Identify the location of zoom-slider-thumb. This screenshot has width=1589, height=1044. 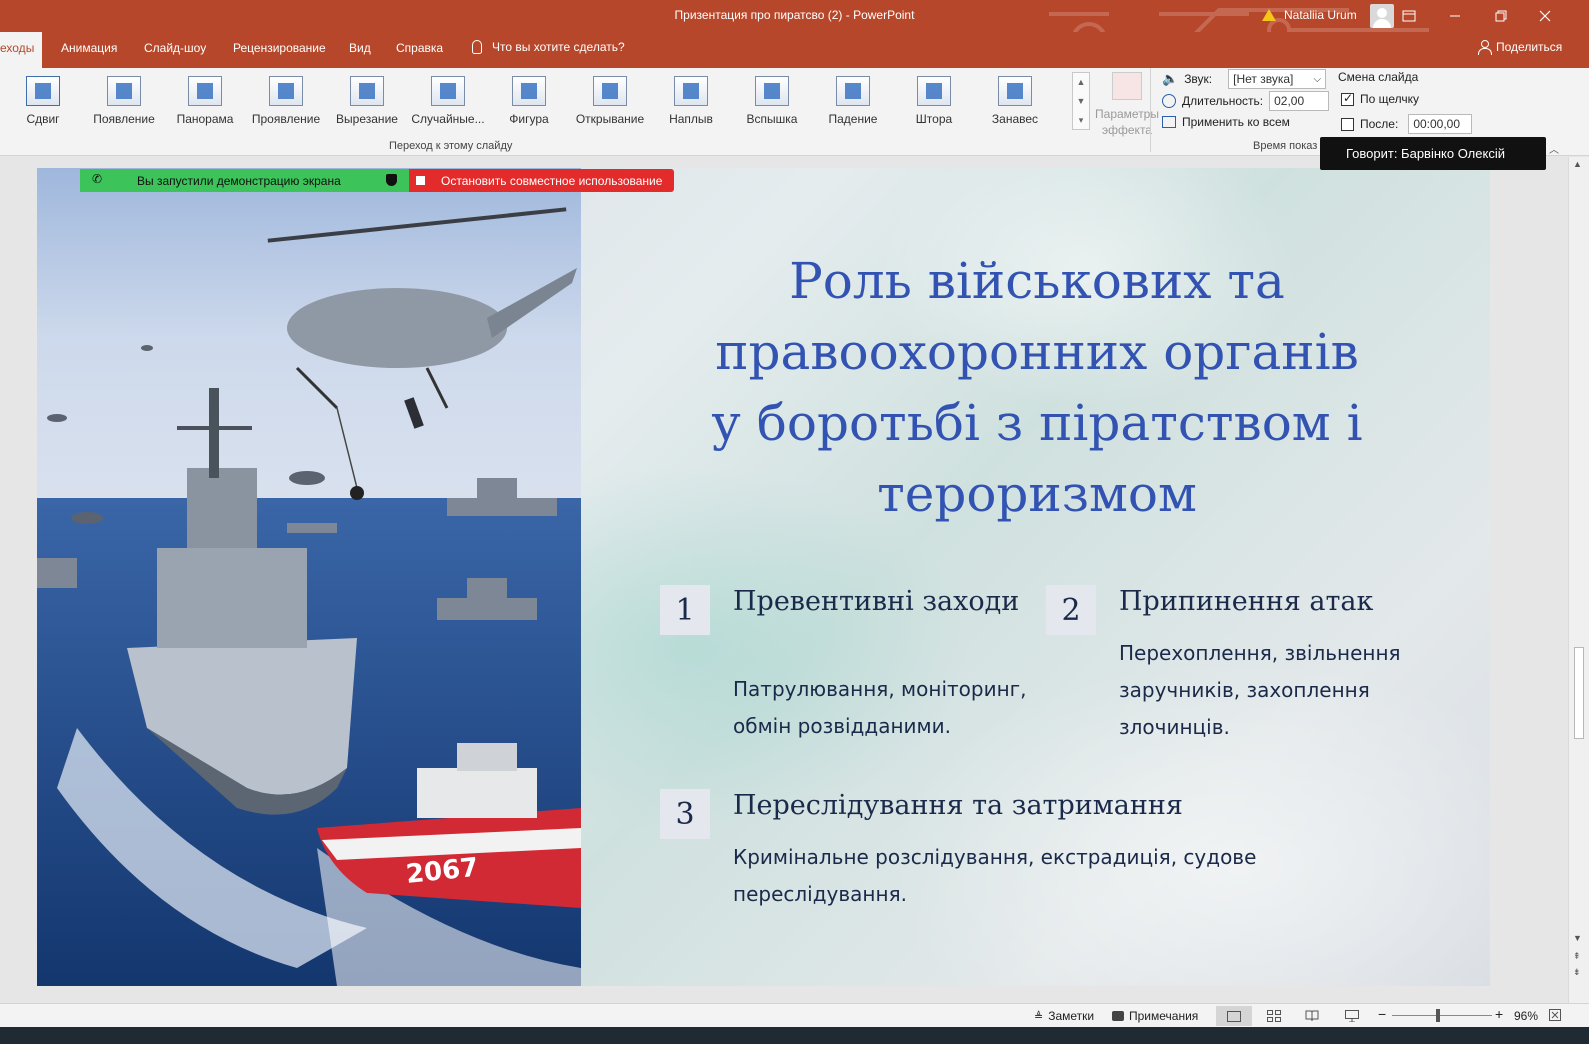
(1438, 1015).